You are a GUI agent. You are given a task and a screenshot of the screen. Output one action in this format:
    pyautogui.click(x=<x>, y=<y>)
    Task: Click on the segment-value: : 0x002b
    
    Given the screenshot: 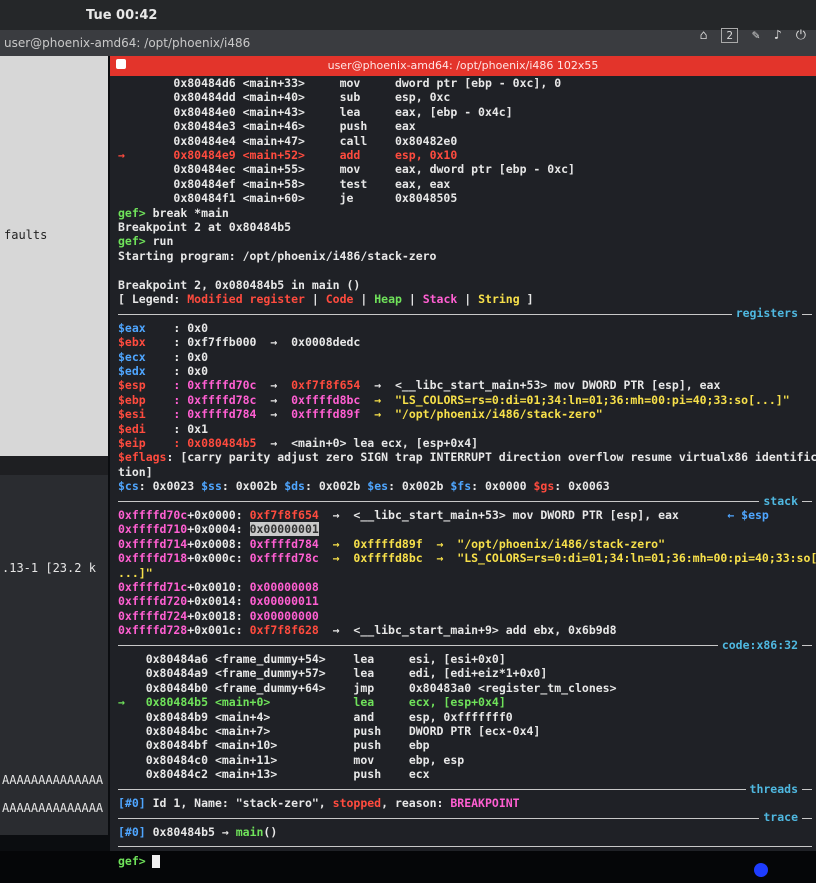 What is the action you would take?
    pyautogui.click(x=336, y=486)
    